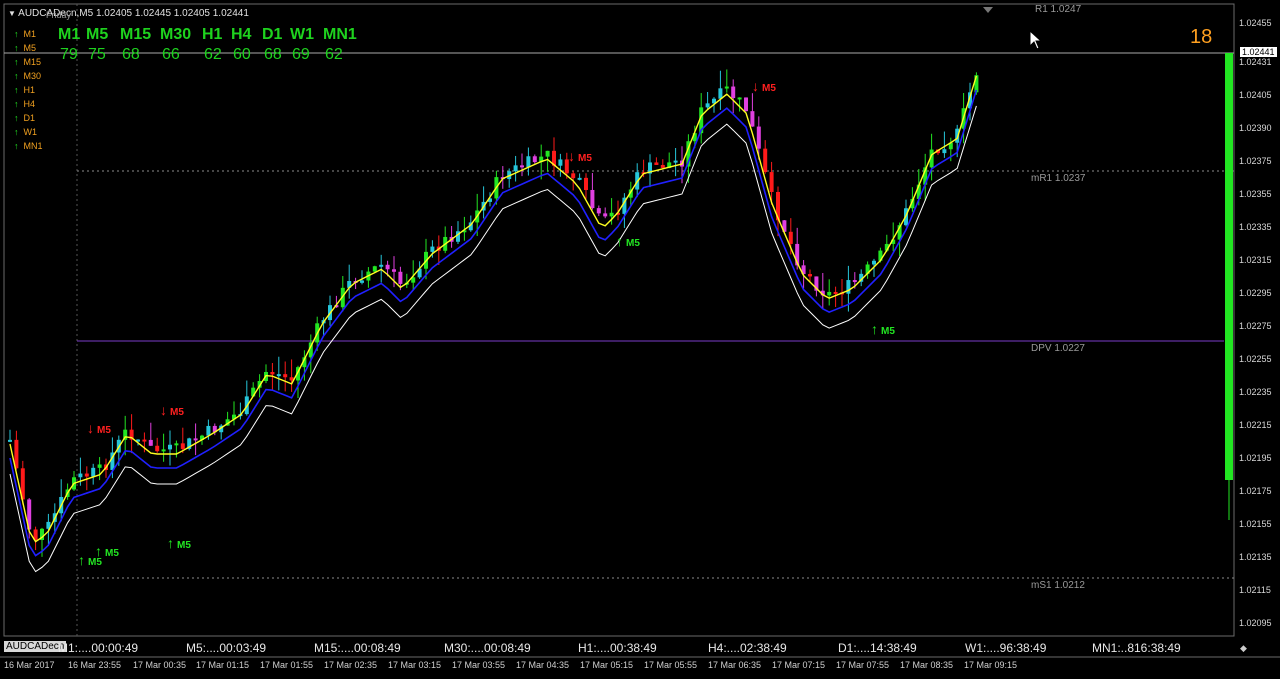 The width and height of the screenshot is (1280, 679). Describe the element at coordinates (1058, 9) in the screenshot. I see `level-r1: R1 1.0247` at that location.